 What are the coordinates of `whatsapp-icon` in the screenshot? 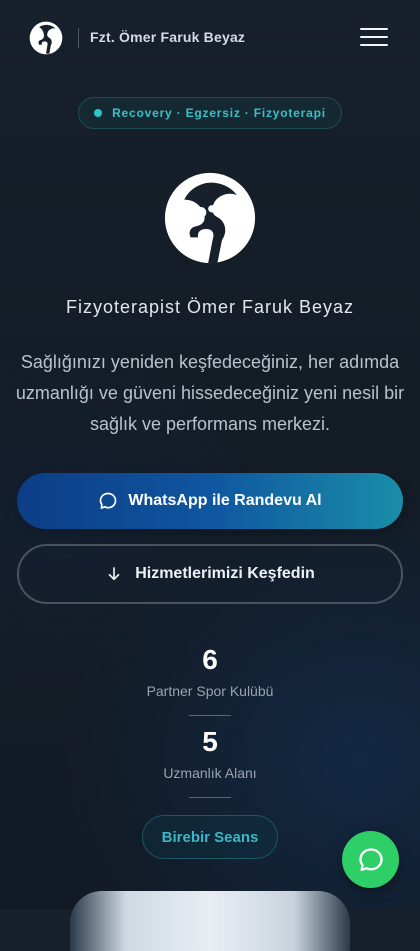 It's located at (370, 859).